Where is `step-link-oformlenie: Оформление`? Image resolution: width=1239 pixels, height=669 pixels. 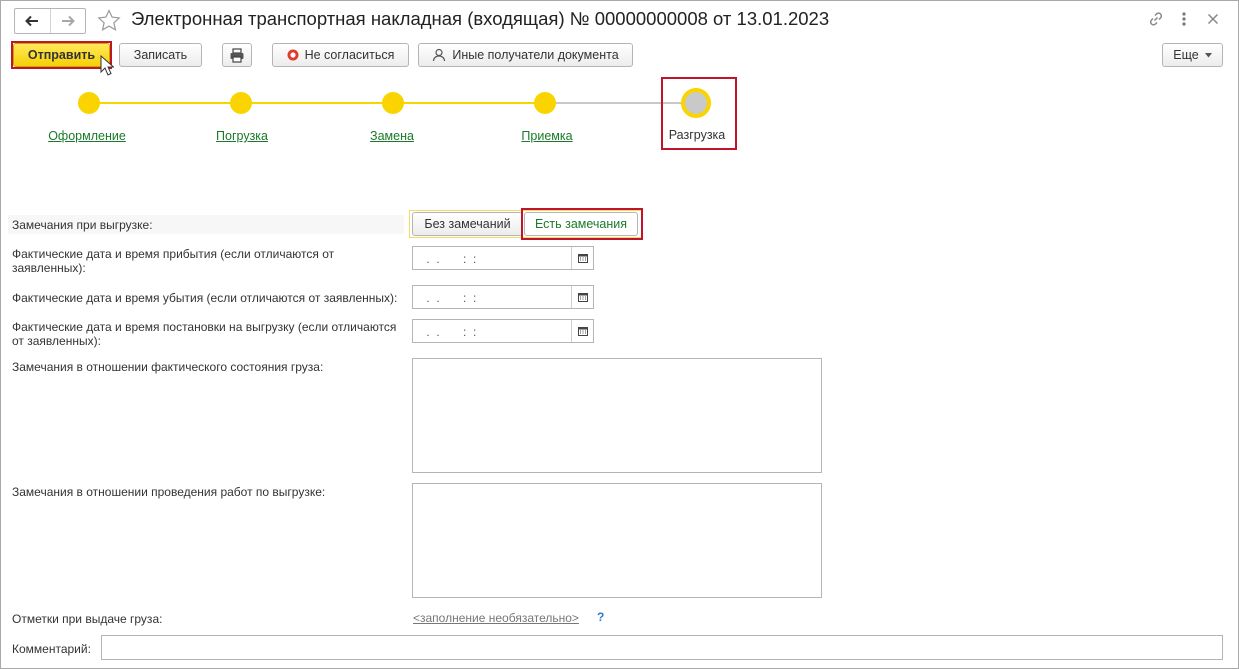 step-link-oformlenie: Оформление is located at coordinates (87, 136).